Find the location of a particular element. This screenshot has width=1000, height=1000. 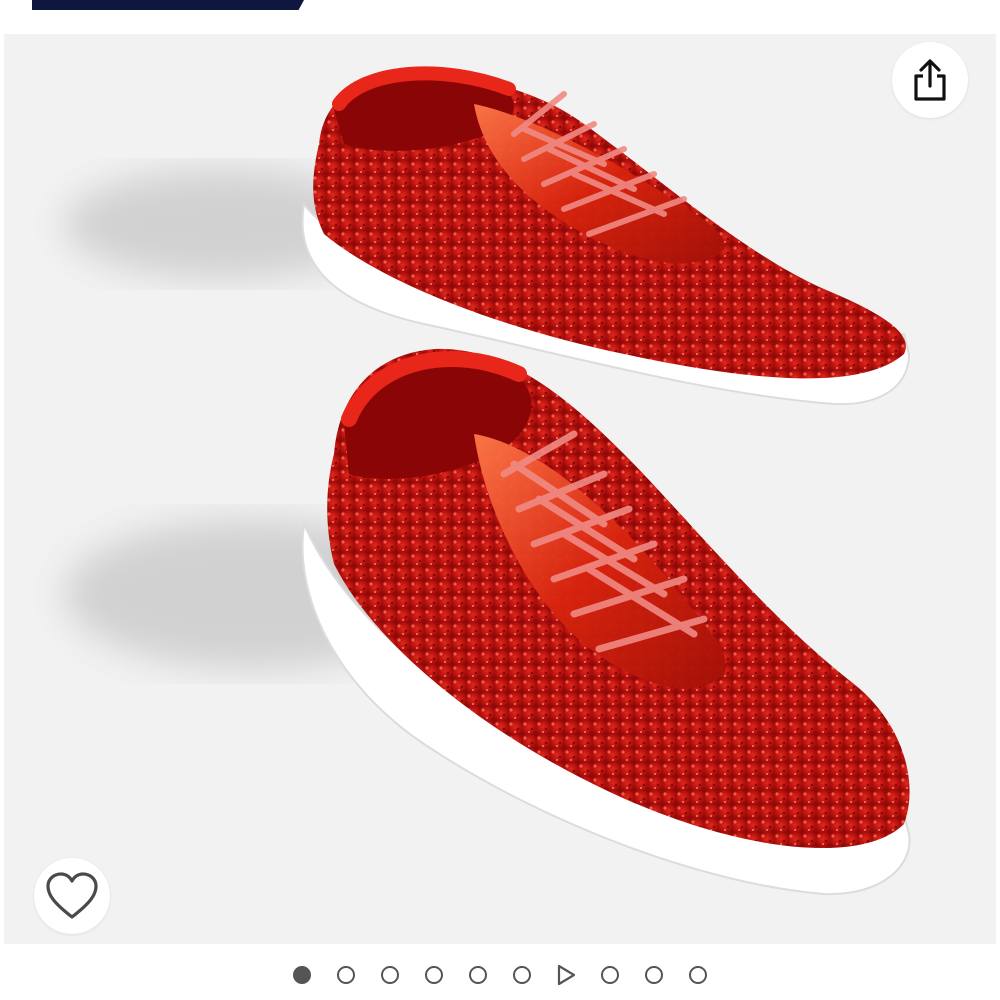

wishlist-button is located at coordinates (72, 896).